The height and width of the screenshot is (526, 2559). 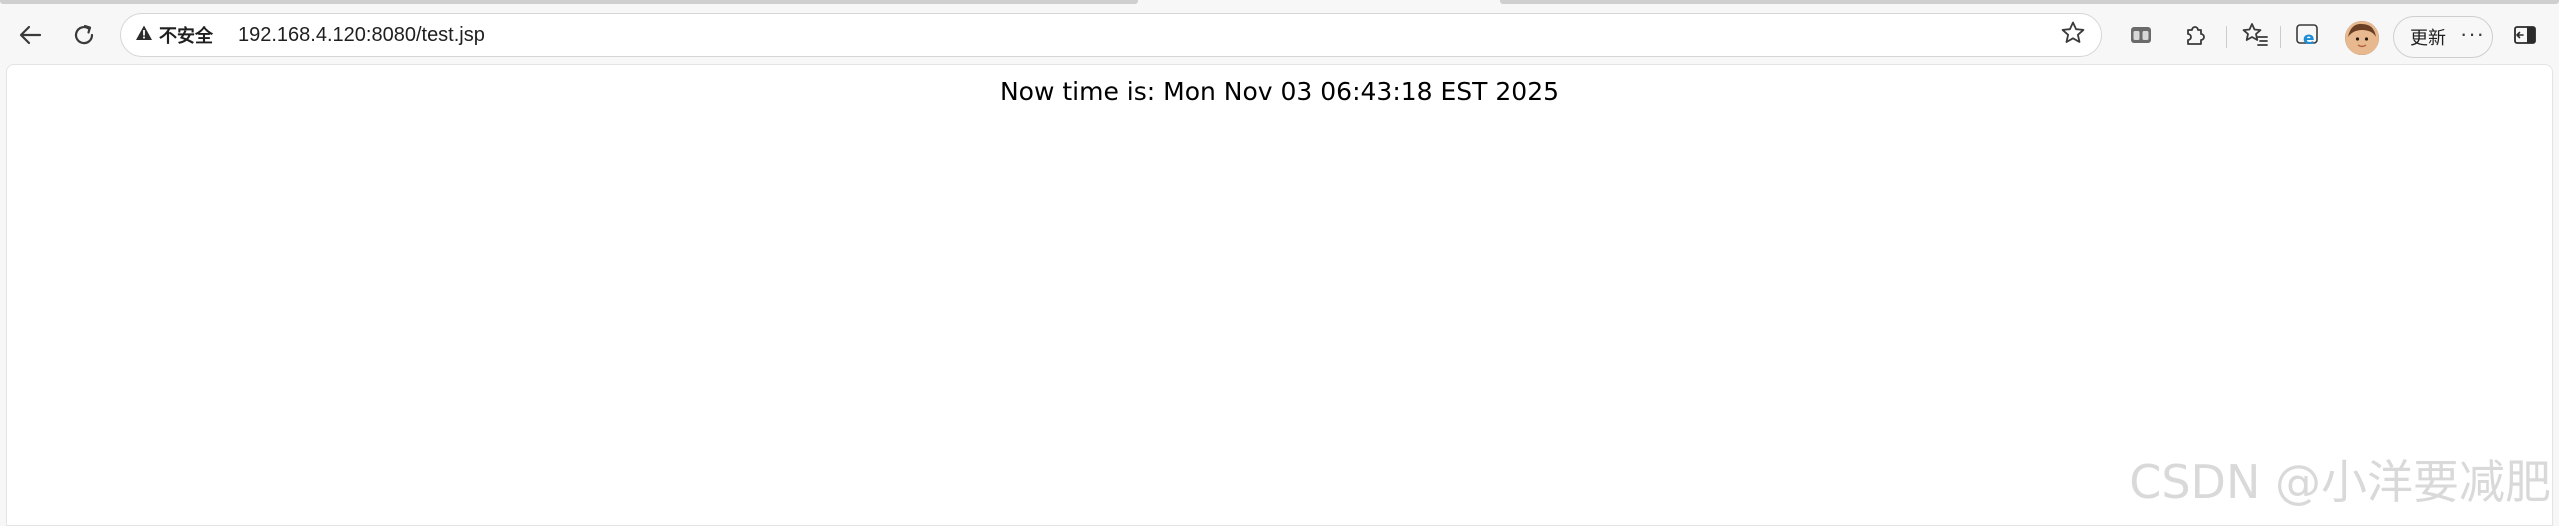 I want to click on sidebar-toggle-button, so click(x=2525, y=35).